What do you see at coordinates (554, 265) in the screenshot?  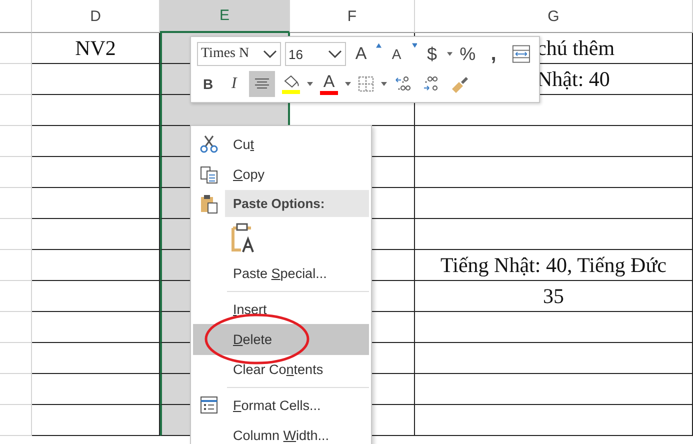 I see `table-cell: Tiếng Nhật: 40, Tiếng Đức` at bounding box center [554, 265].